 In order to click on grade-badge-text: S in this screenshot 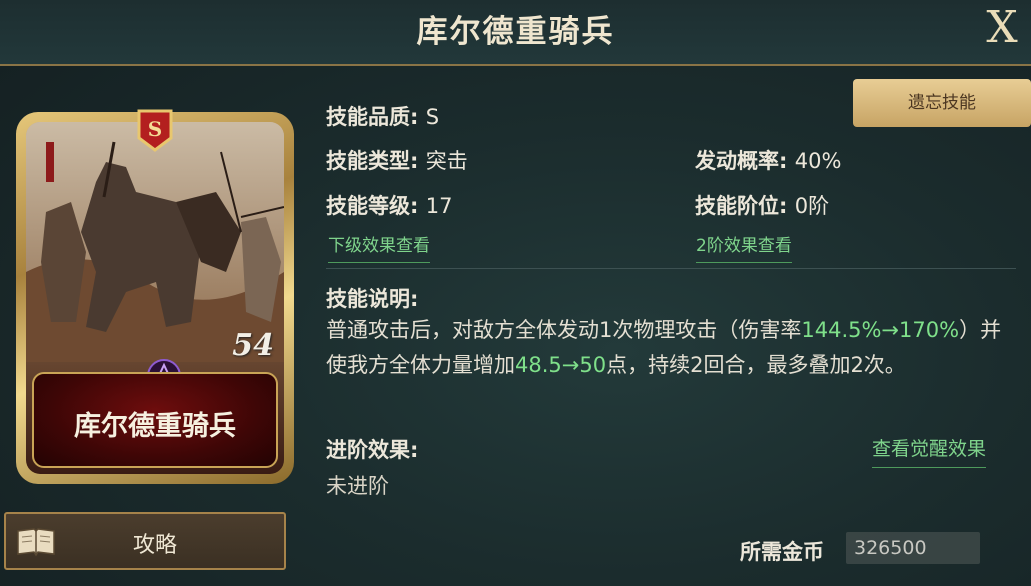, I will do `click(155, 129)`.